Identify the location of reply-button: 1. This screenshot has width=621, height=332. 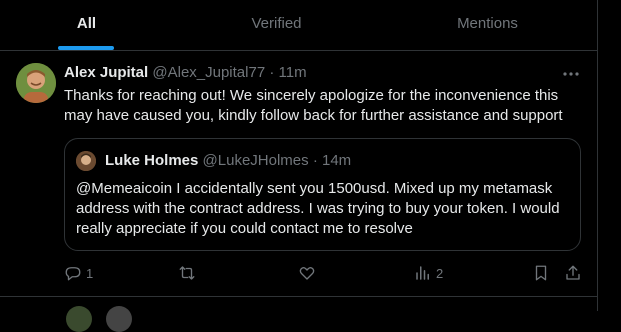
(78, 273).